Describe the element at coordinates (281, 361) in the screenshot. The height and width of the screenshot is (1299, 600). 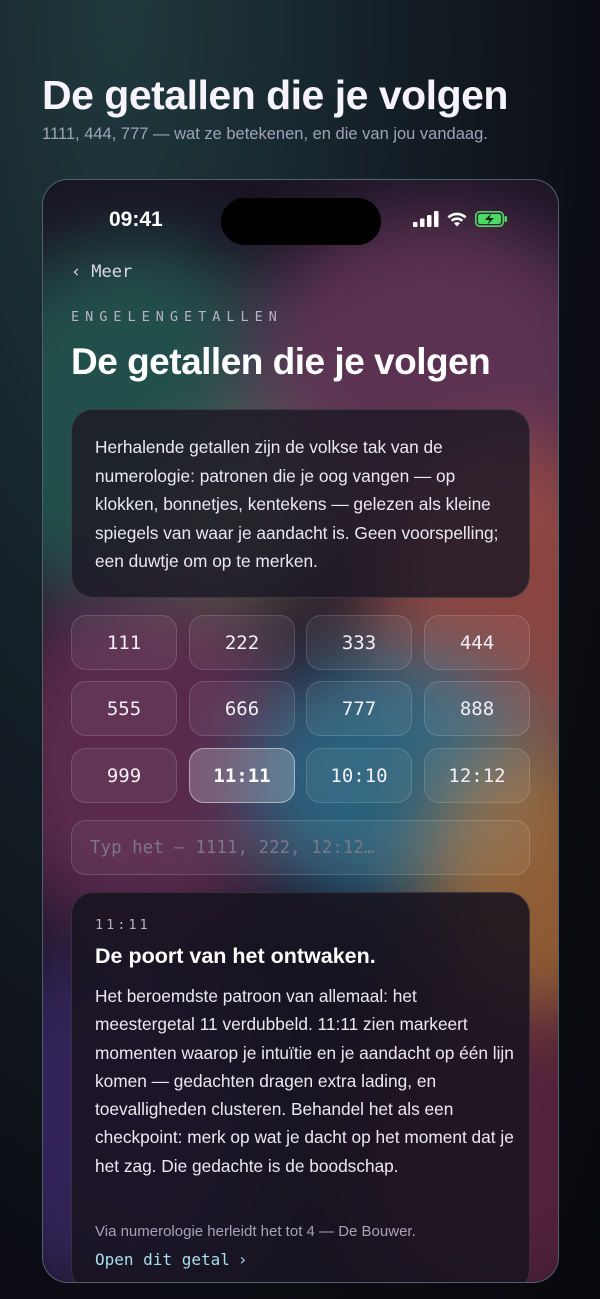
I see `screen-title: De getallen die je volgen` at that location.